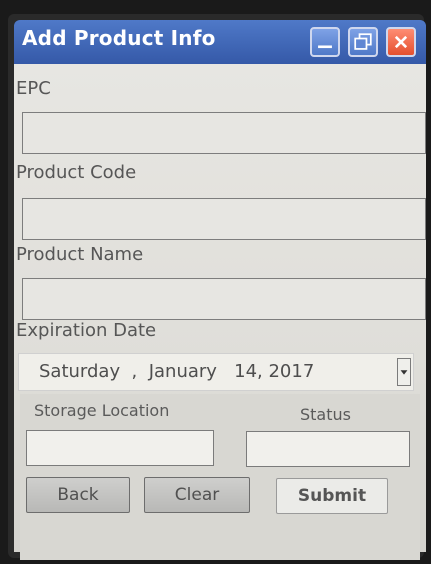 This screenshot has width=431, height=564. I want to click on restore-button, so click(363, 42).